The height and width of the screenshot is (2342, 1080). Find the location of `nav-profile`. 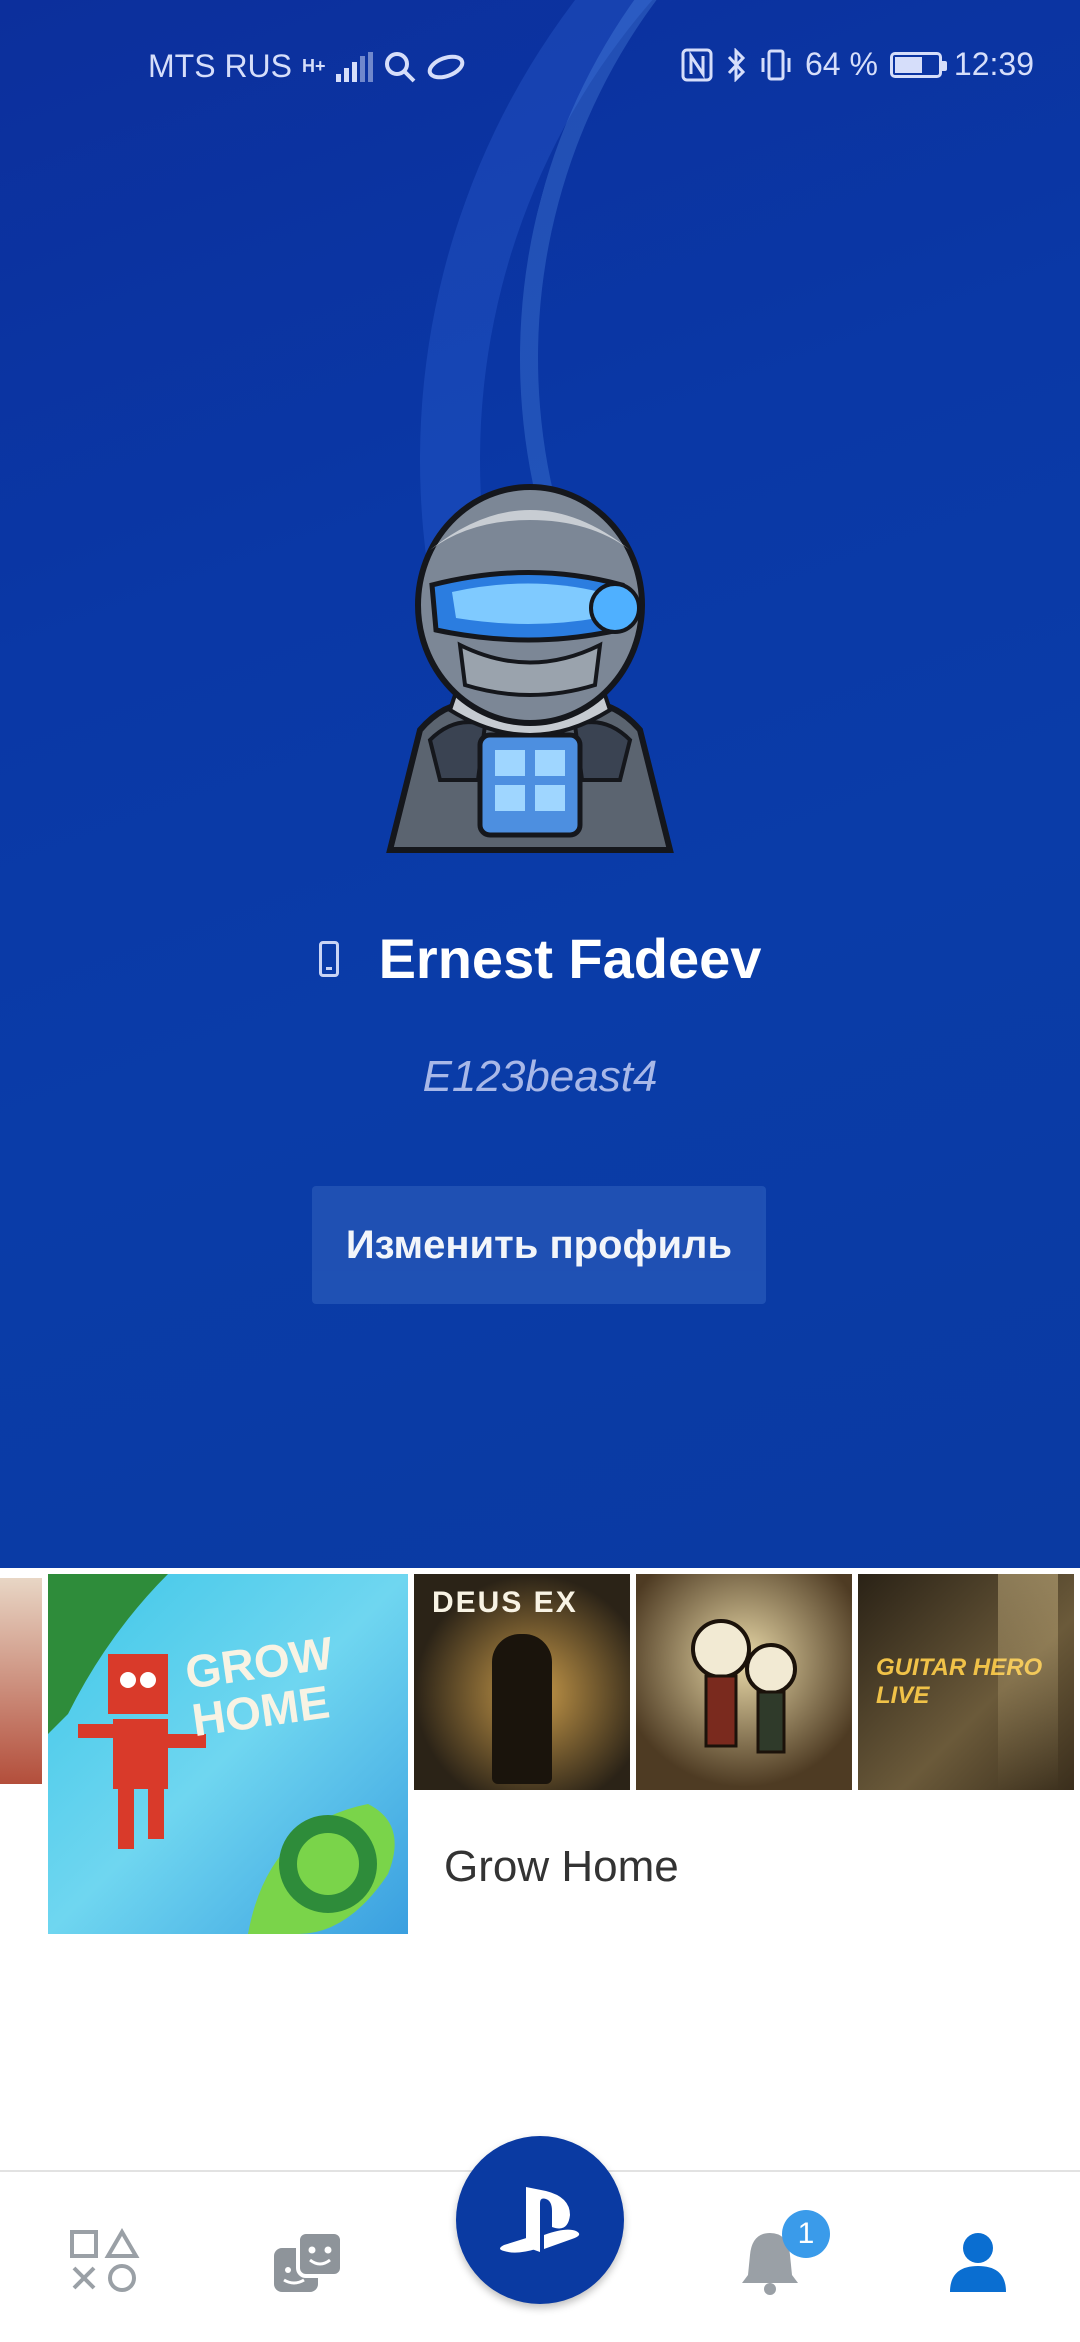

nav-profile is located at coordinates (978, 2262).